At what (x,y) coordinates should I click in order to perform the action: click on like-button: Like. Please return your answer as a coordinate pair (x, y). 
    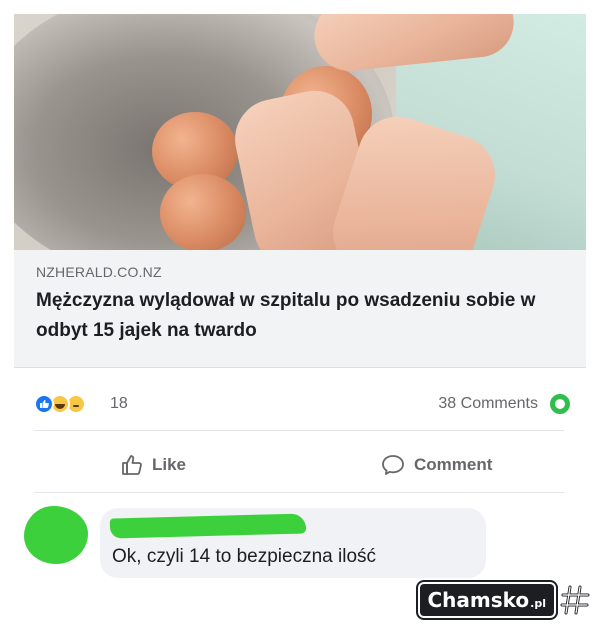
    Looking at the image, I should click on (153, 465).